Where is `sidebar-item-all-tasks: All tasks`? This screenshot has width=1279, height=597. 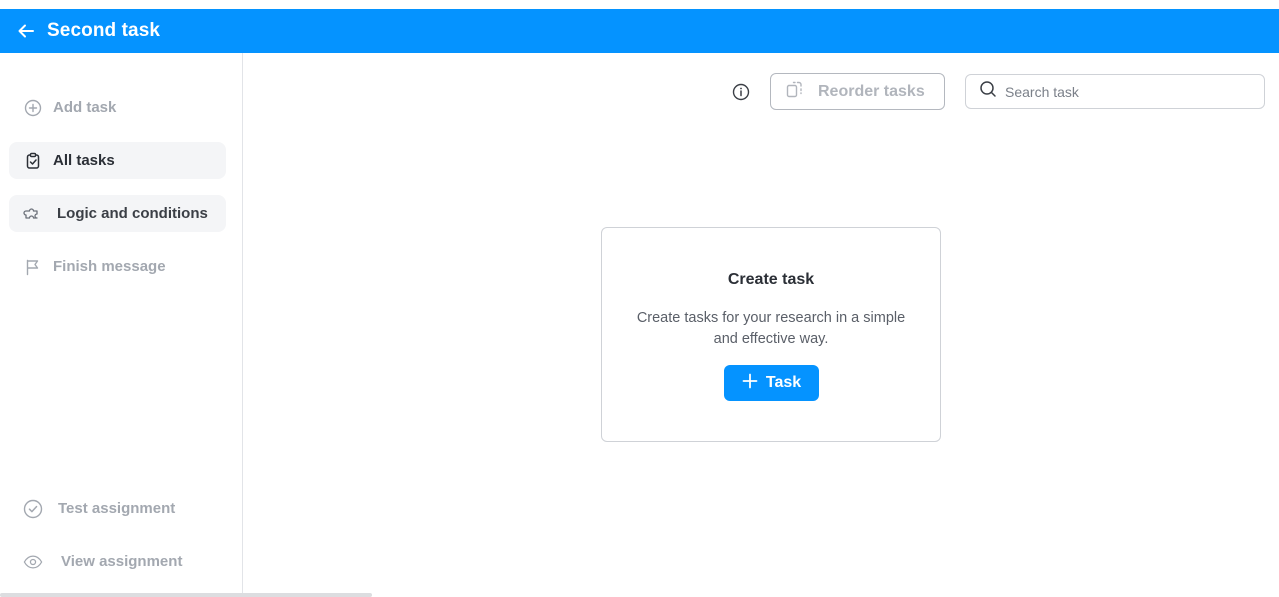
sidebar-item-all-tasks: All tasks is located at coordinates (117, 160).